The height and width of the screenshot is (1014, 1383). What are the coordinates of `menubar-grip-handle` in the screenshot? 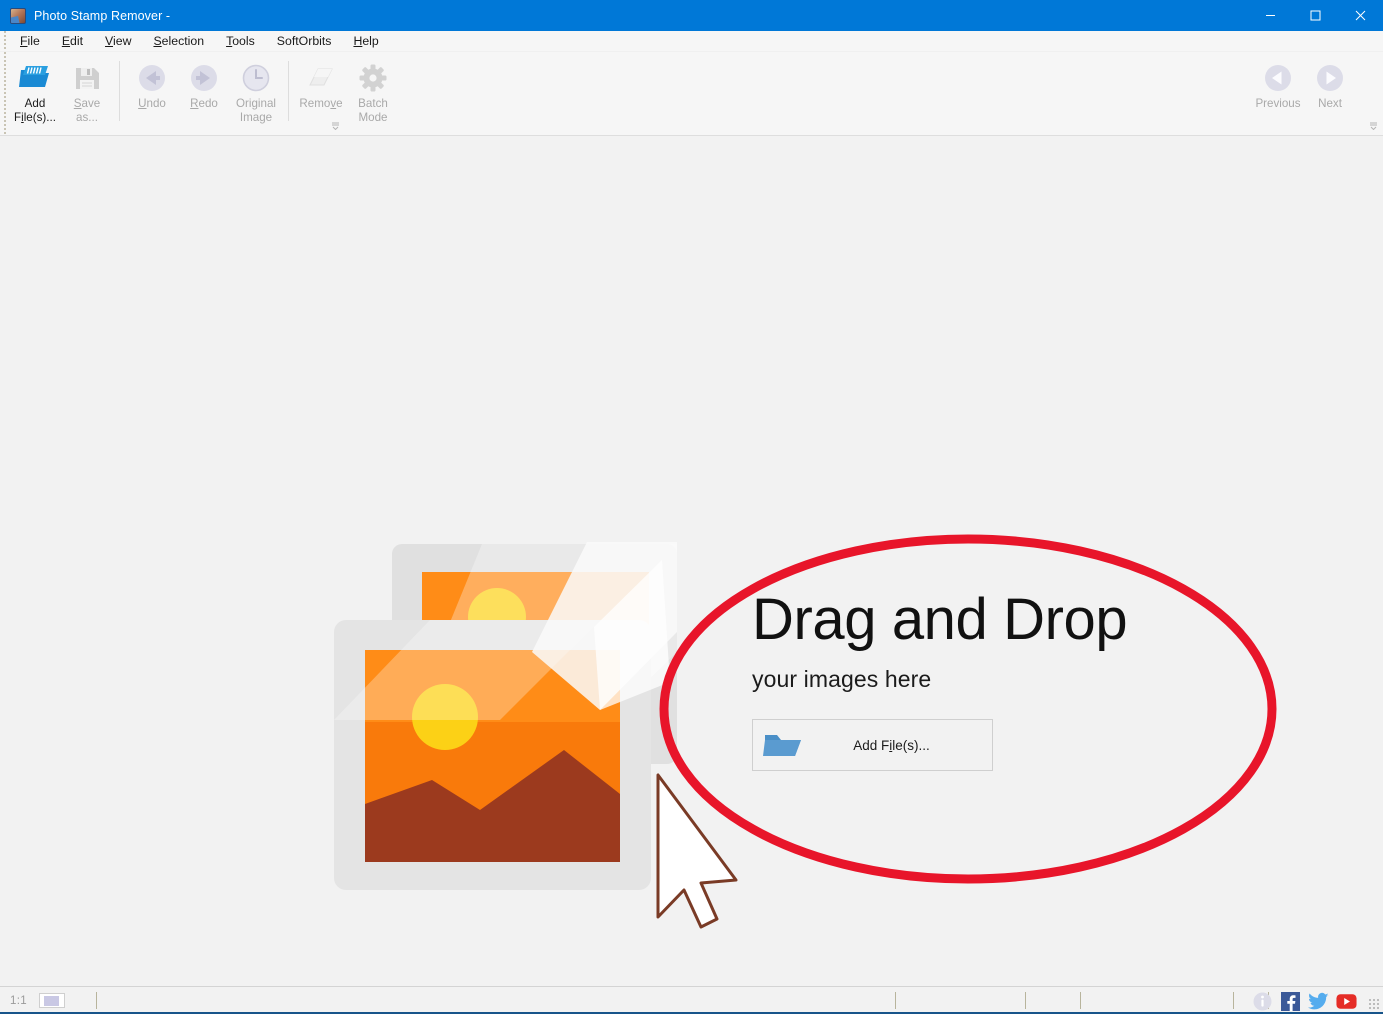 It's located at (4, 41).